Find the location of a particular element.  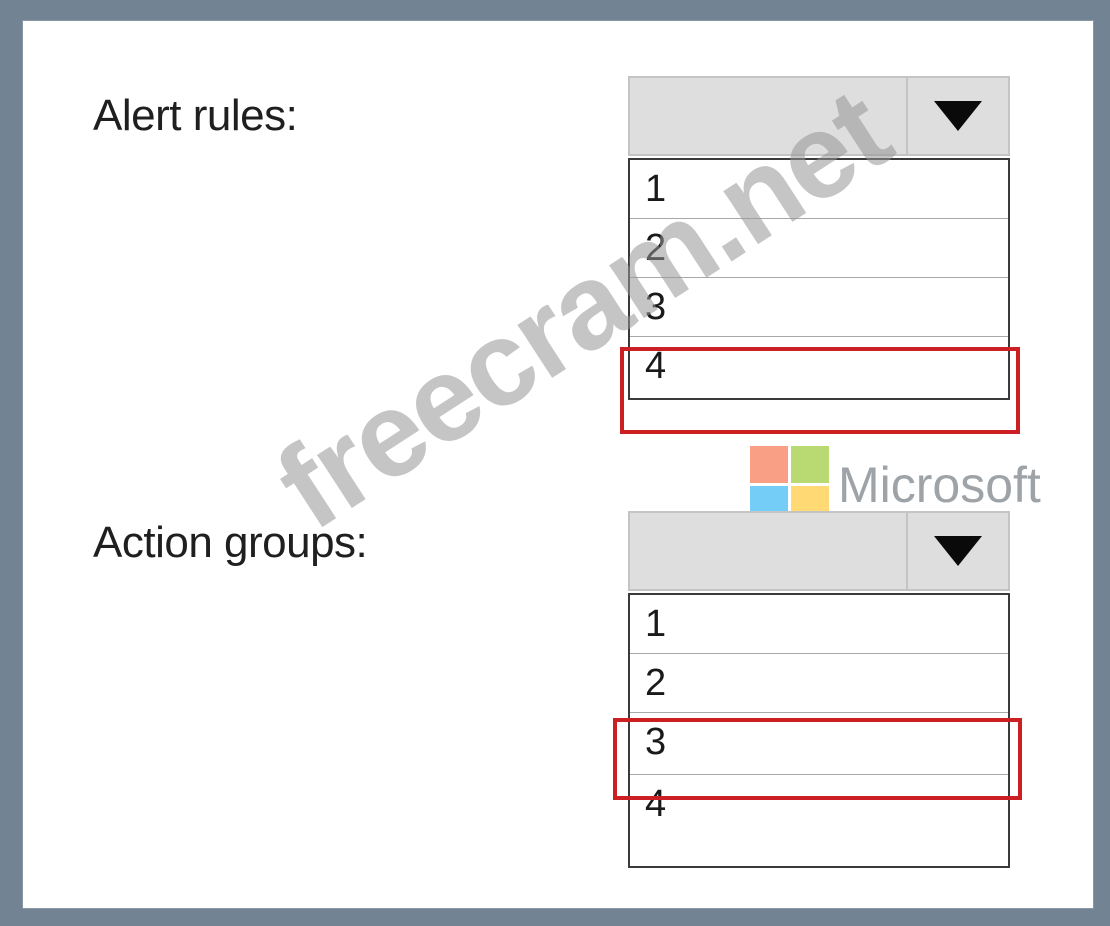

alert-rules-option-2: 2 is located at coordinates (819, 248).